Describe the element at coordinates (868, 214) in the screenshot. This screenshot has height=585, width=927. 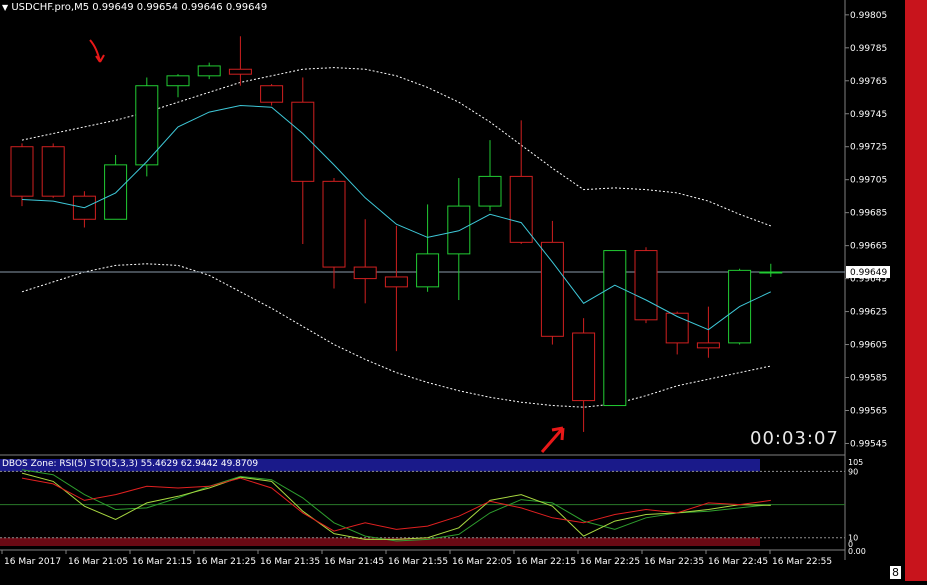
I see `price-tick-label: 0.99685` at that location.